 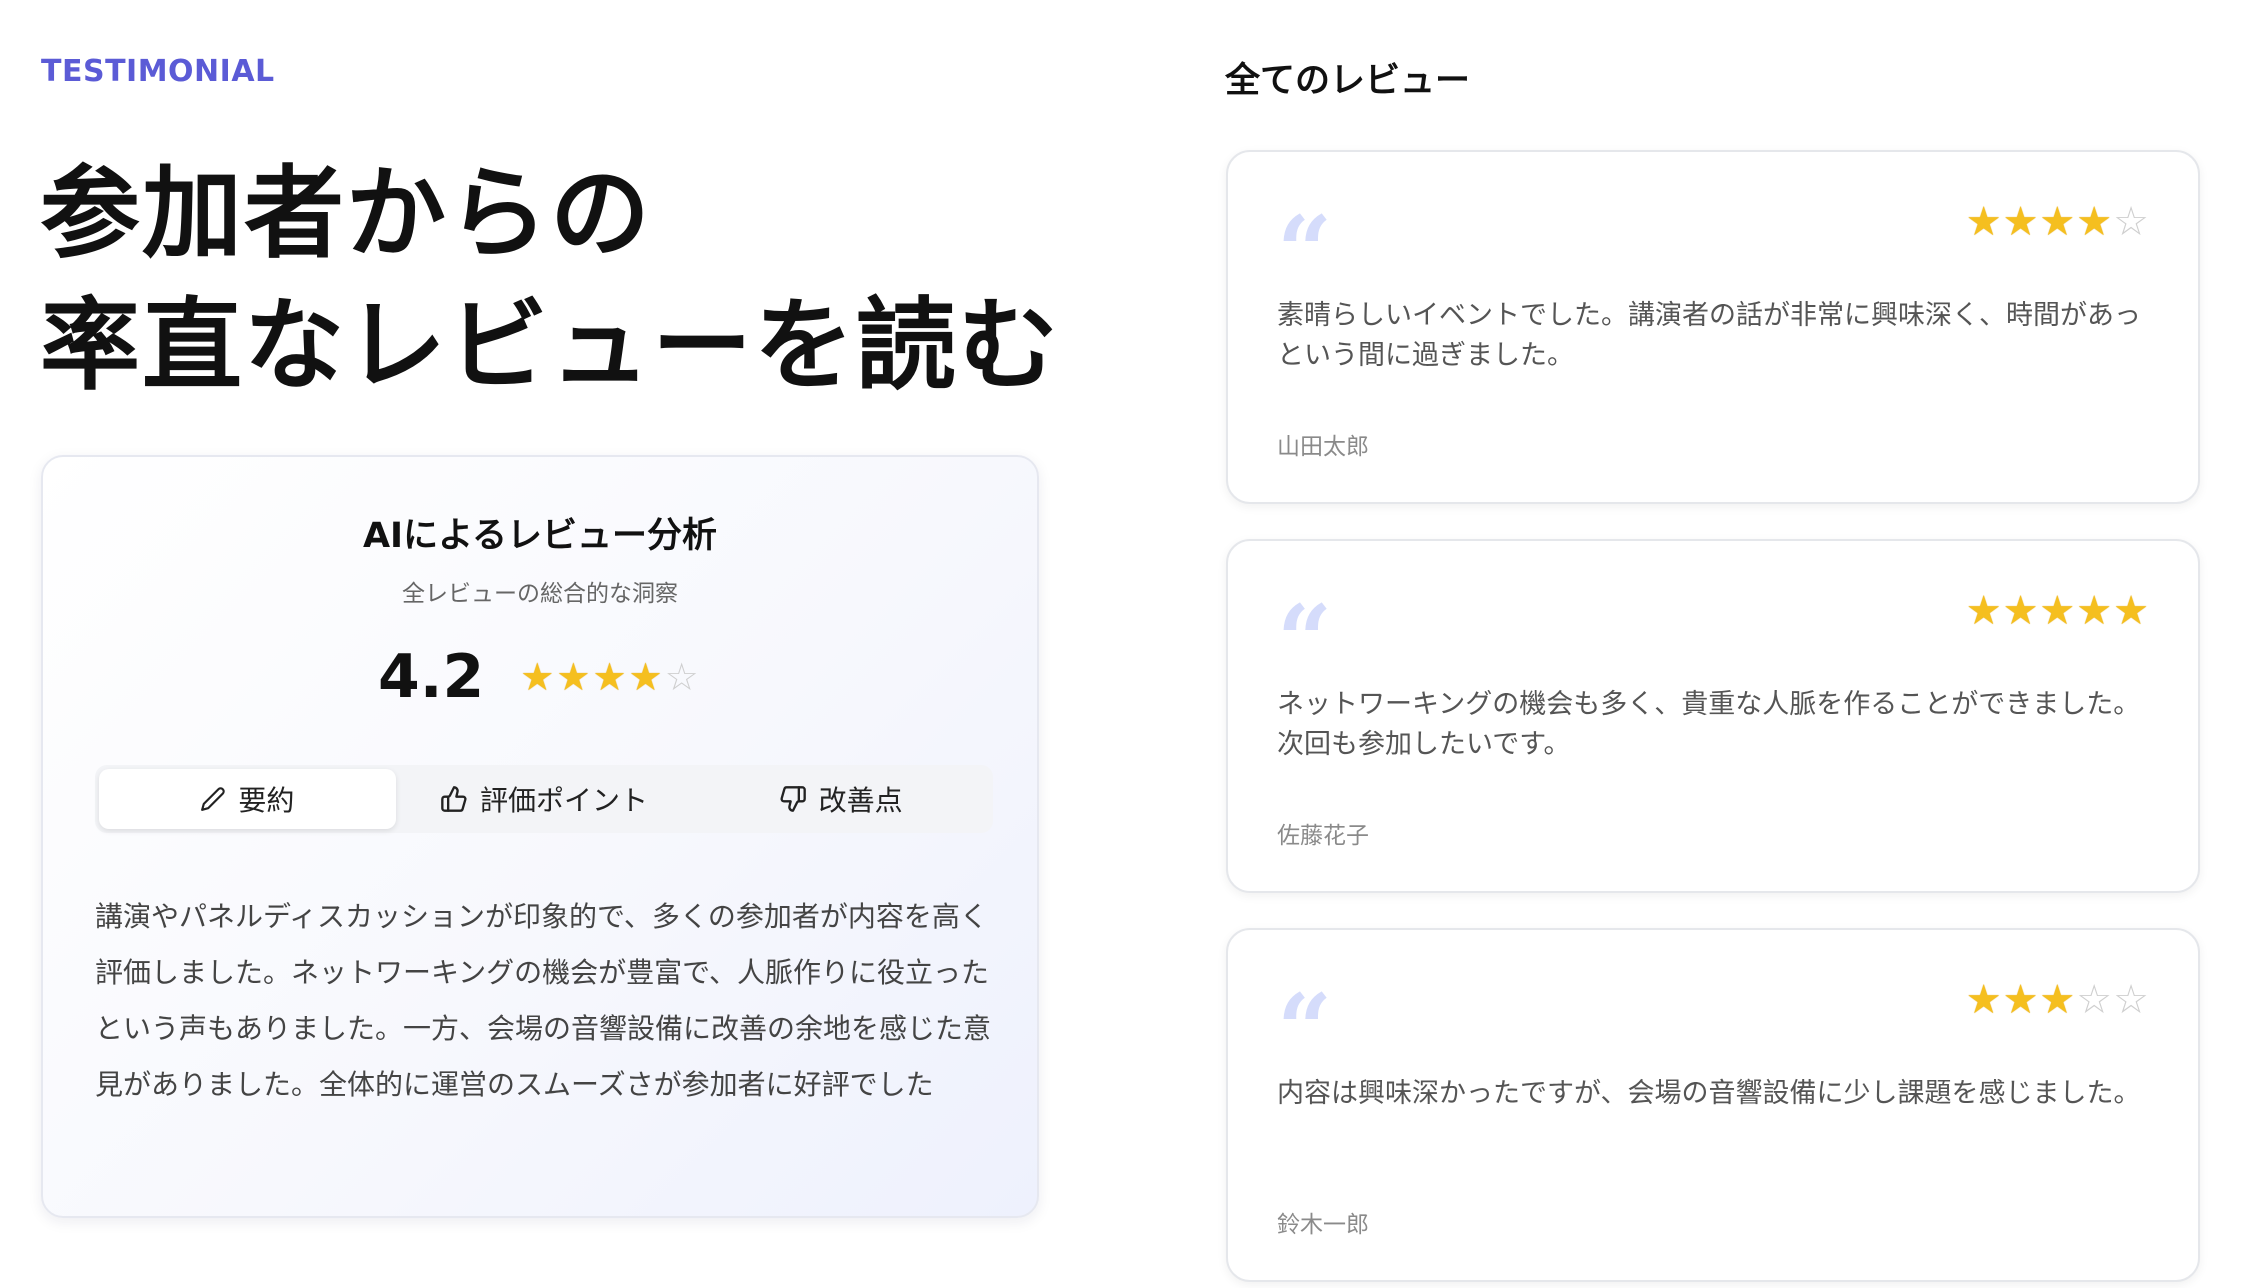 I want to click on review-text: 内容は興味深かったですが、会場の音響設備に少し課題を感じました。, so click(x=1709, y=1093).